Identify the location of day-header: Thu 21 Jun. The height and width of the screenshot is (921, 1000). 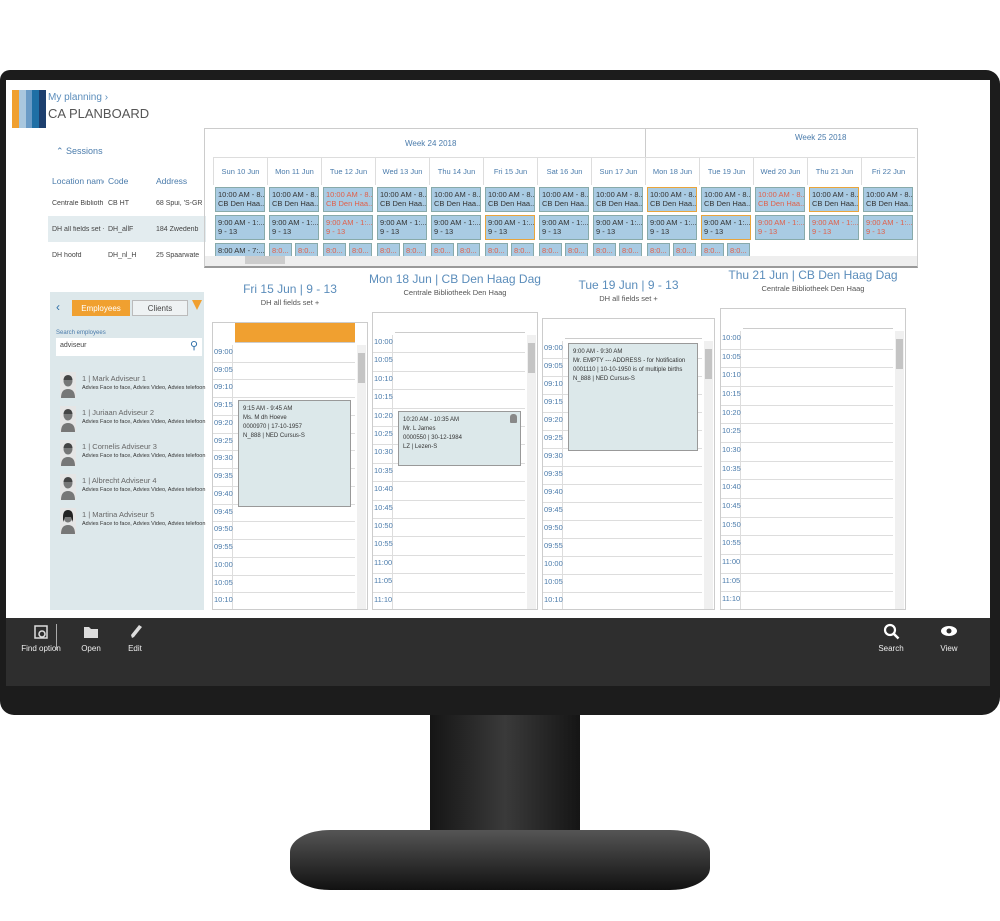
(834, 171).